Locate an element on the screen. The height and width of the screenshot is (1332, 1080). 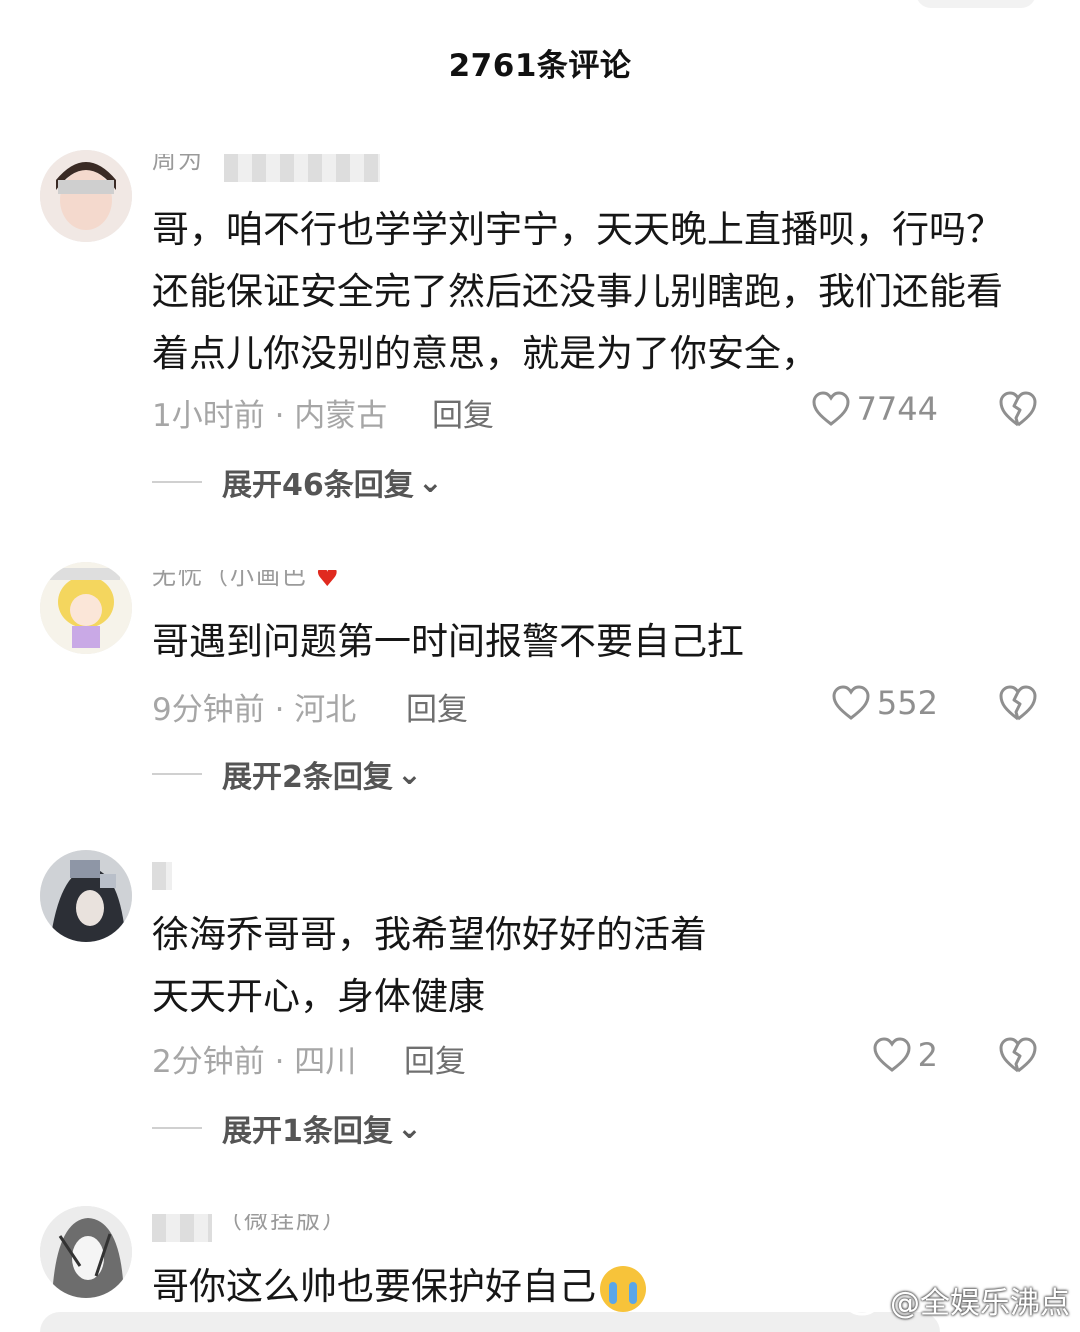
expand-replies-button: 展开46条回复 ⌄ is located at coordinates (297, 482).